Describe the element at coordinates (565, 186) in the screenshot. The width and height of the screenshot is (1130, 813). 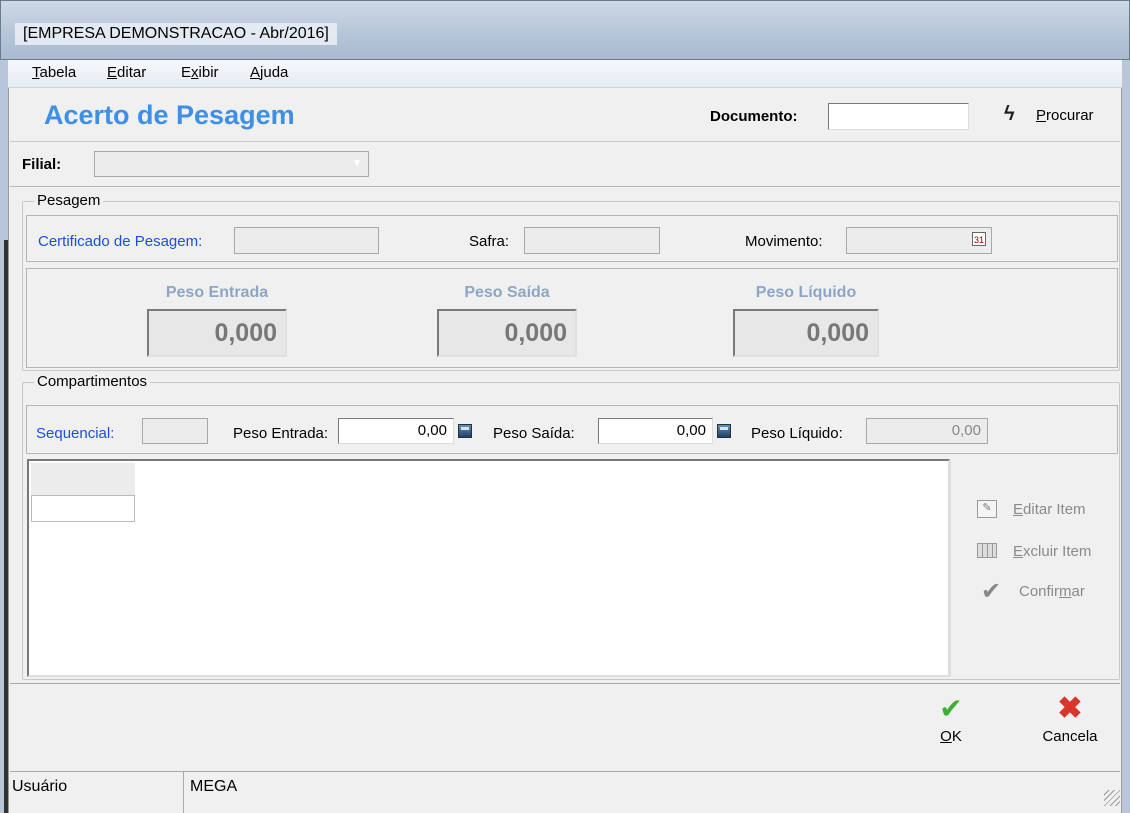
I see `divider` at that location.